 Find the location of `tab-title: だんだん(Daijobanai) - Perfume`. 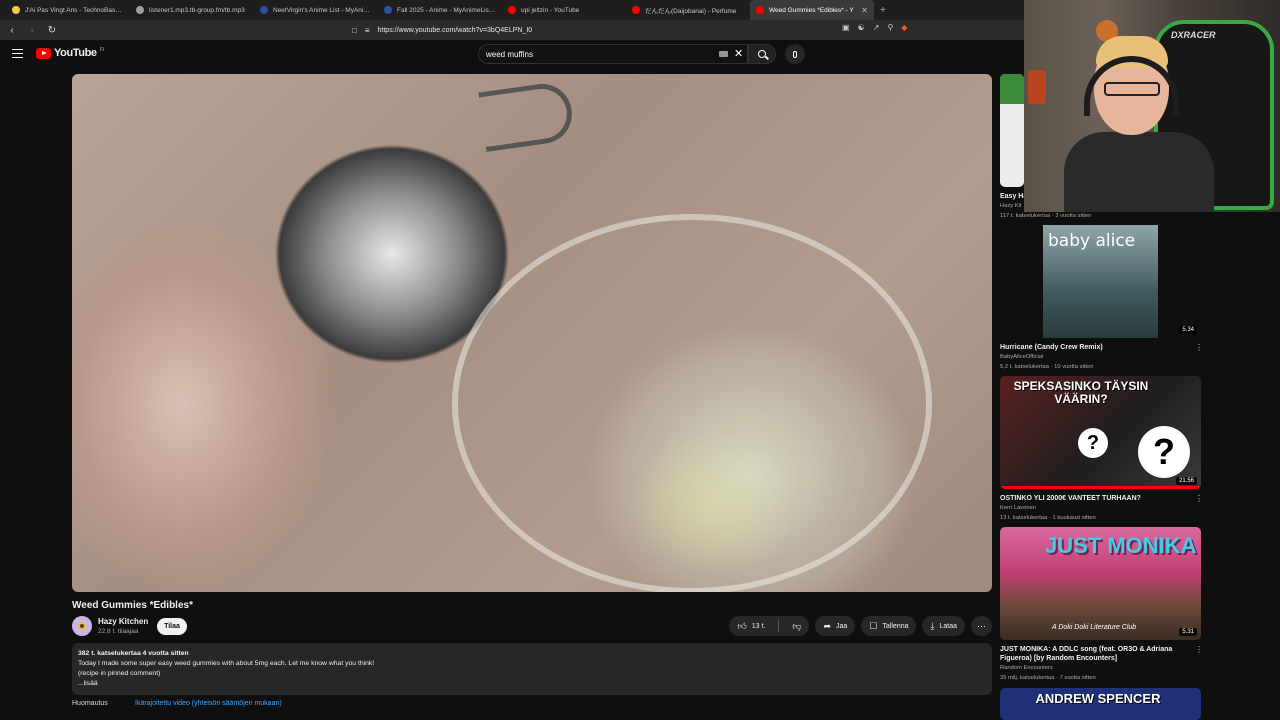

tab-title: だんだん(Daijobanai) - Perfume is located at coordinates (691, 11).